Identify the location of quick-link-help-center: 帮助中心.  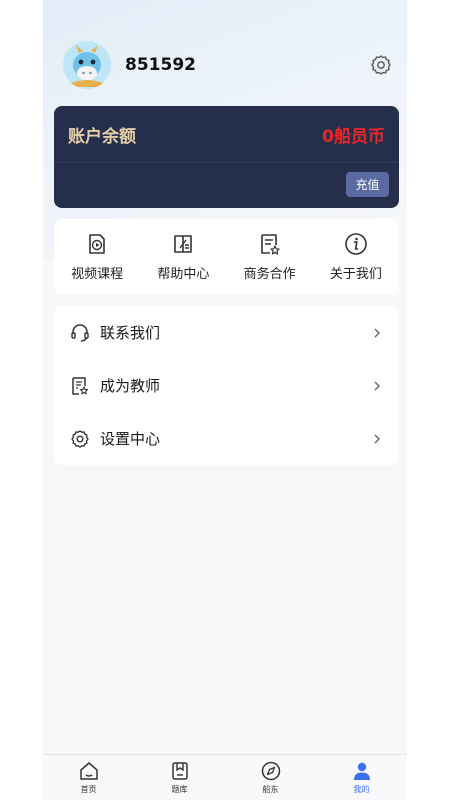
(183, 257).